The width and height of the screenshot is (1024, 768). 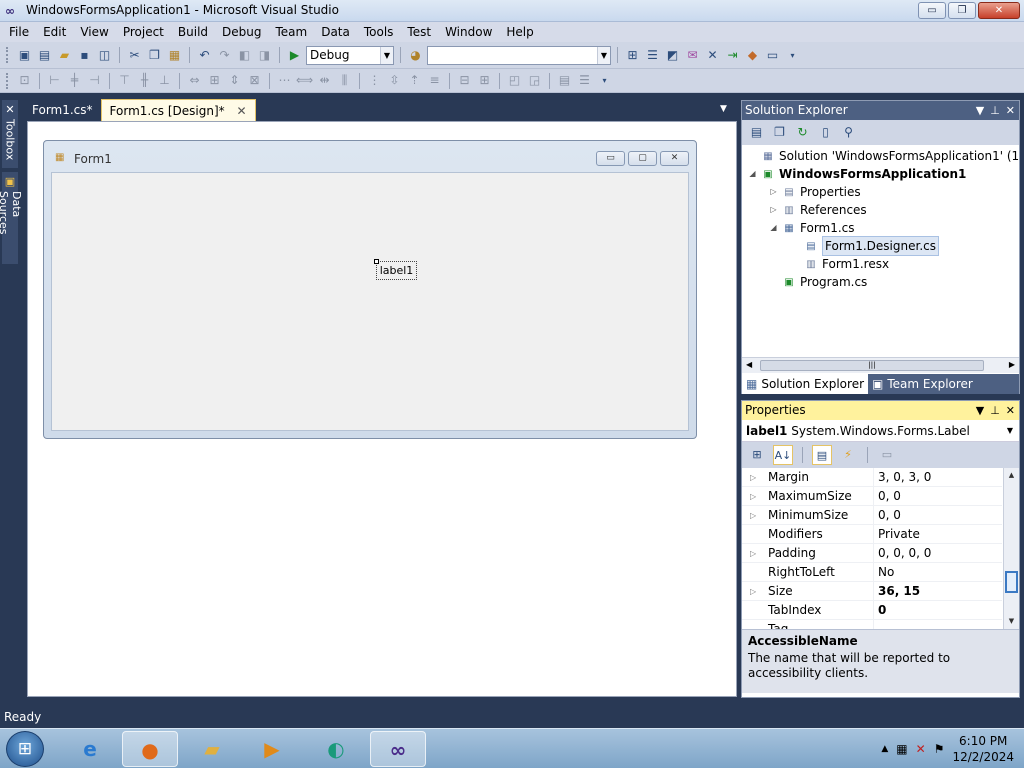 I want to click on cut-icon: ✂, so click(x=134, y=55).